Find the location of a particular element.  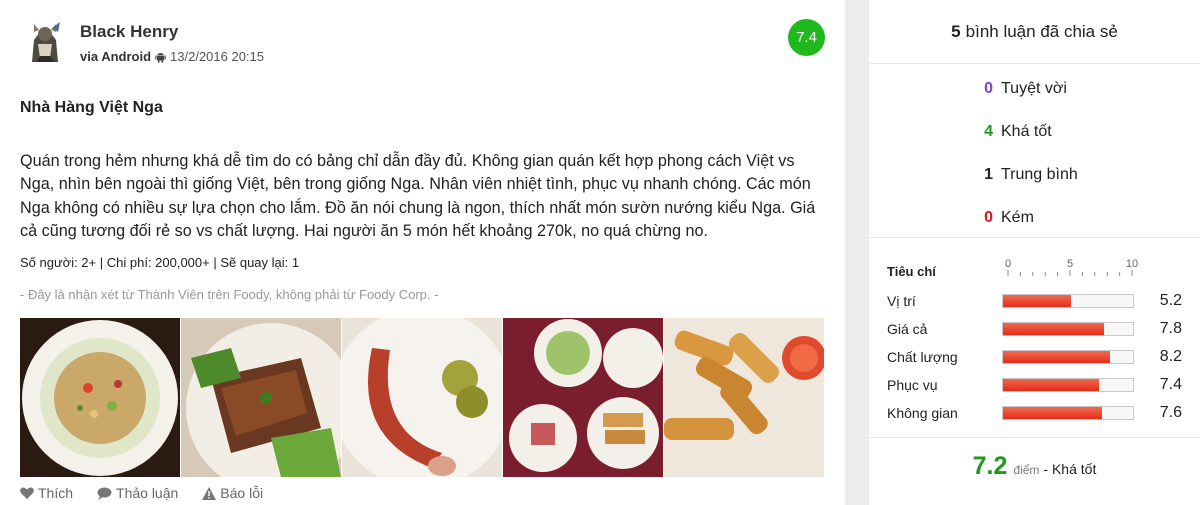

photo-fried-rice is located at coordinates (100, 397).